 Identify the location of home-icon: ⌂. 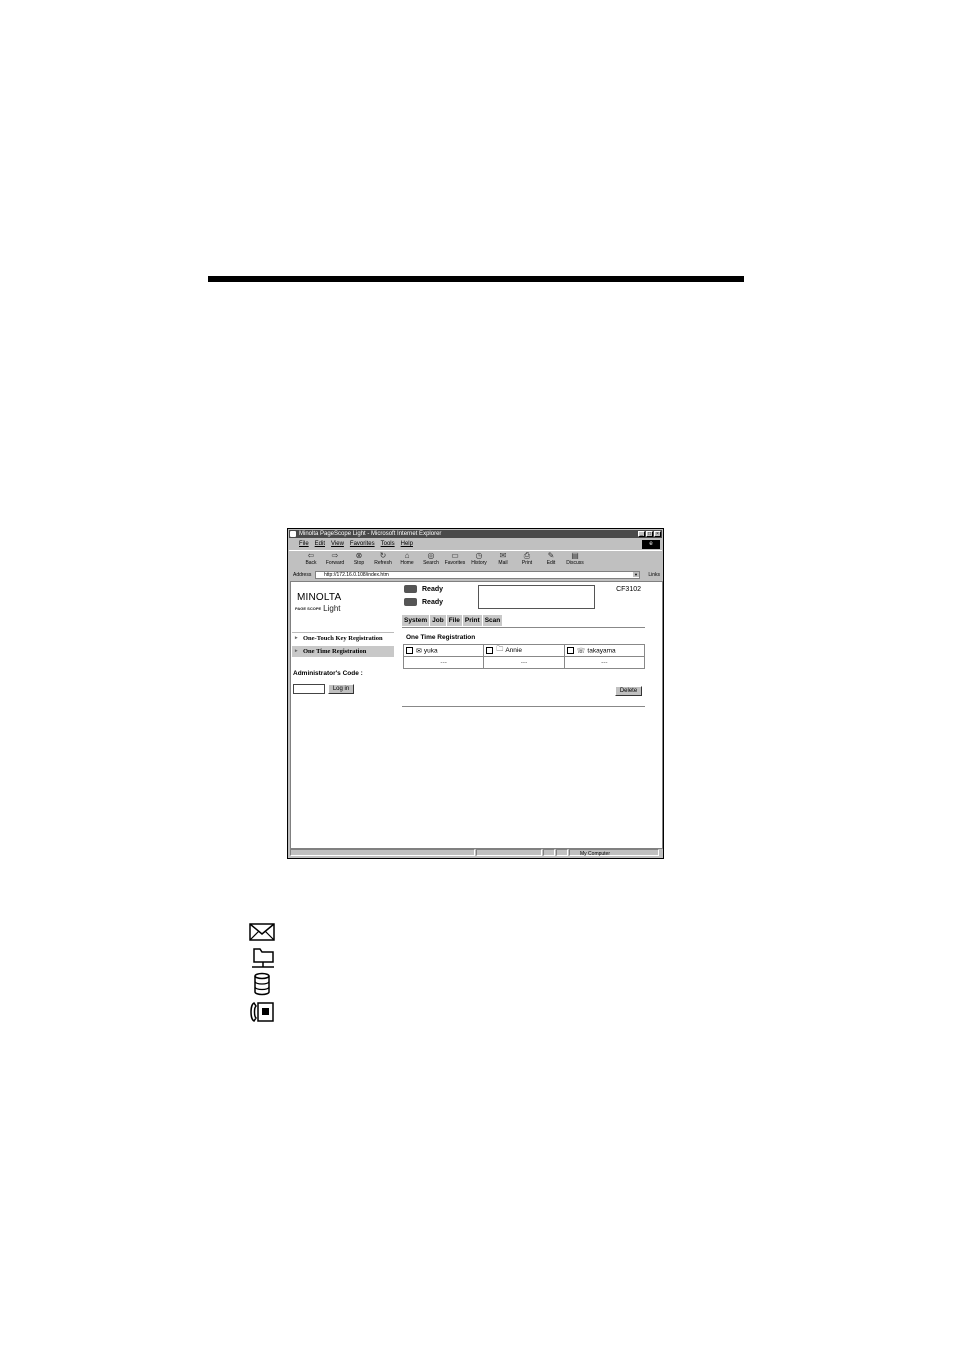
(407, 555).